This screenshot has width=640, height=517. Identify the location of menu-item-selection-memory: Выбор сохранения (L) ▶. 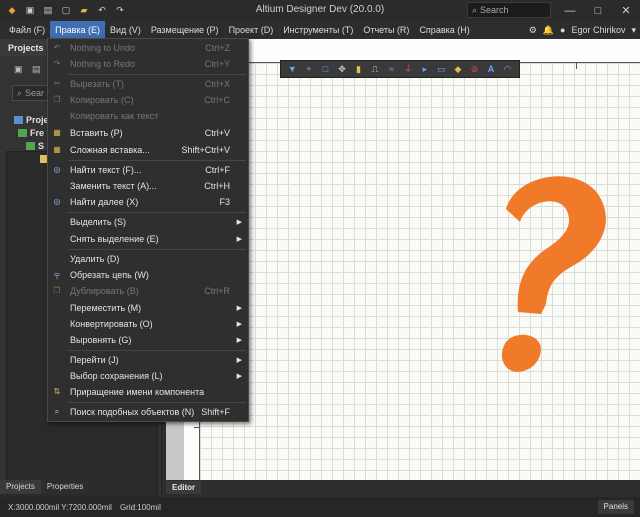
(148, 376).